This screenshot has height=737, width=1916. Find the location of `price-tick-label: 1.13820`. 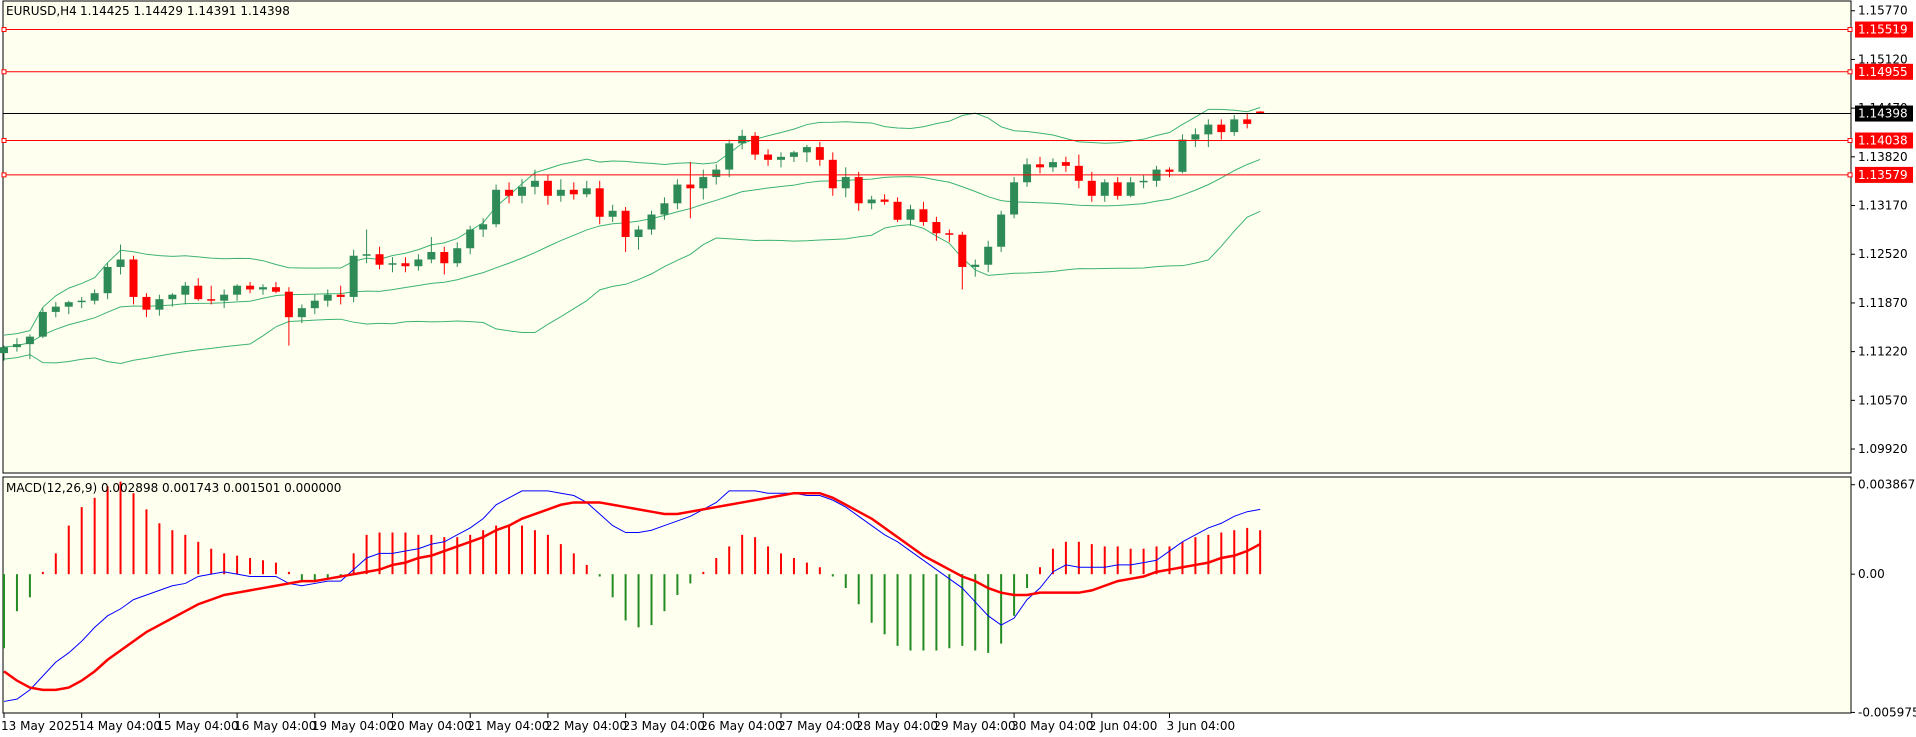

price-tick-label: 1.13820 is located at coordinates (1883, 157).